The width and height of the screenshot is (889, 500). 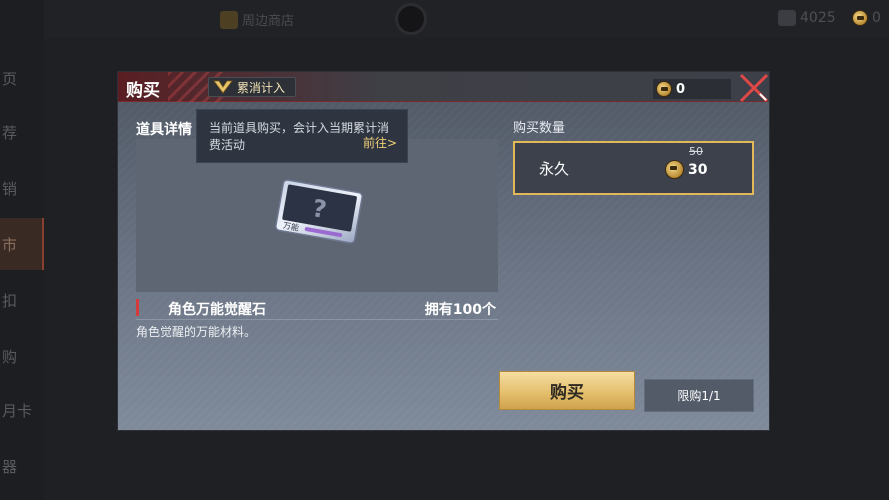 I want to click on side-nav-item: 月卡, so click(x=22, y=410).